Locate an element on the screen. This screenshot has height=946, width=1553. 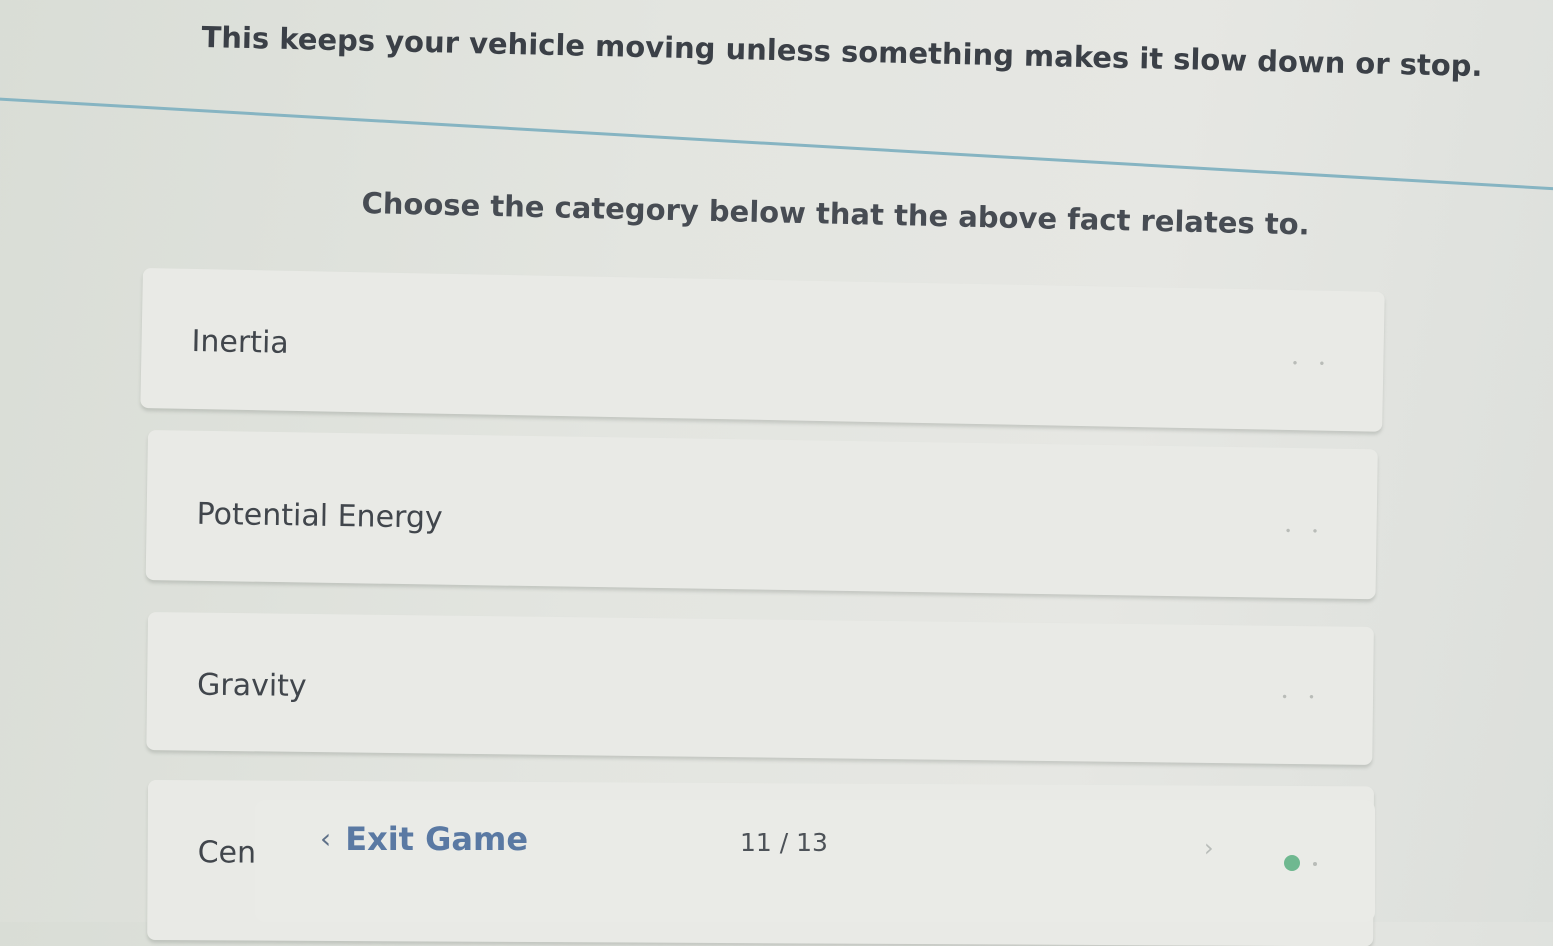
exit-game-button: ‹ Exit Game is located at coordinates (424, 839).